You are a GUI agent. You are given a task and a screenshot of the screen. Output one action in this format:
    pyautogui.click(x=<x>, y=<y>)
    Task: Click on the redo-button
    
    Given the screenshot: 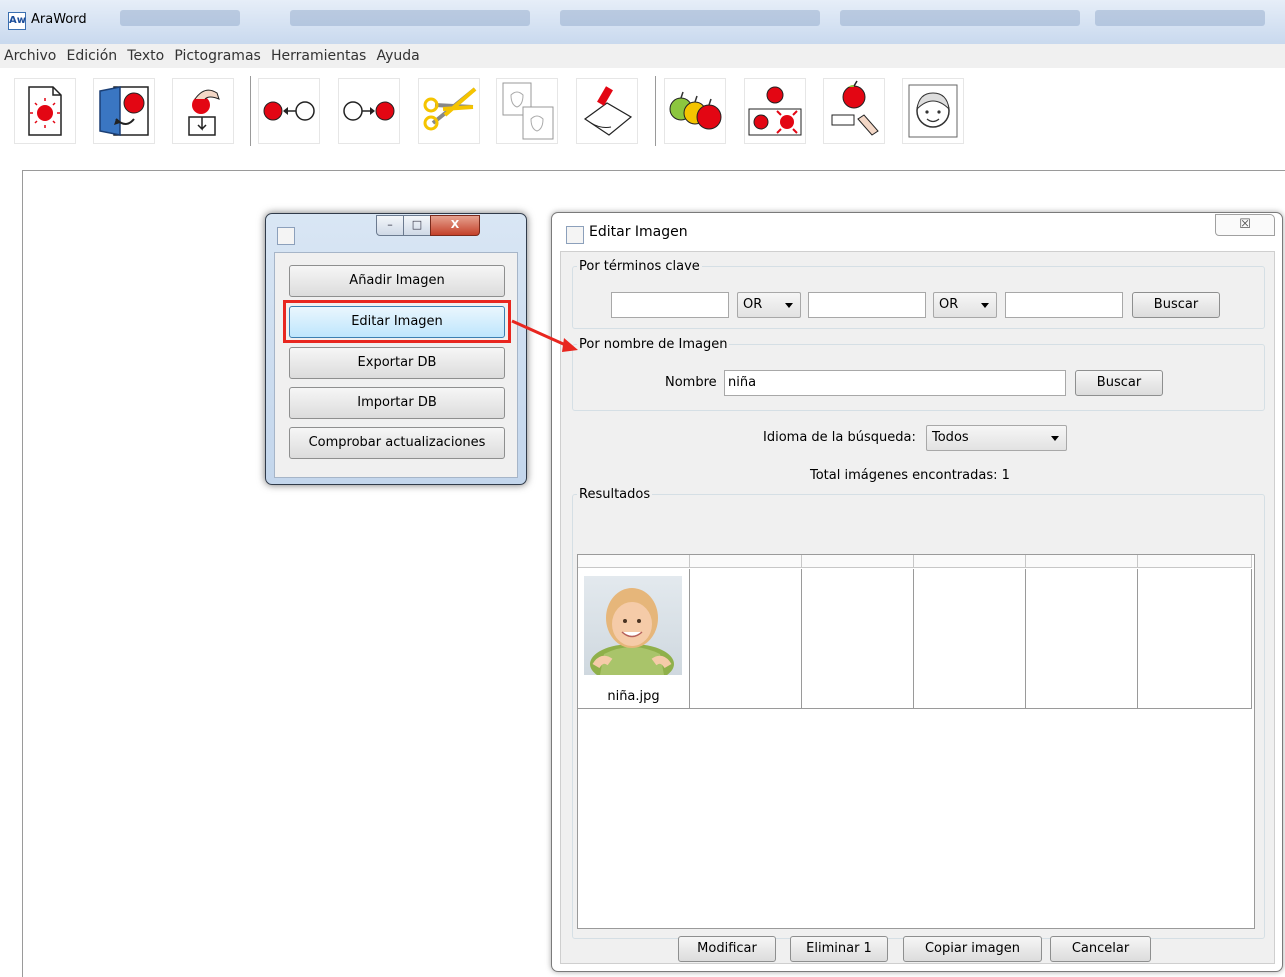 What is the action you would take?
    pyautogui.click(x=369, y=111)
    